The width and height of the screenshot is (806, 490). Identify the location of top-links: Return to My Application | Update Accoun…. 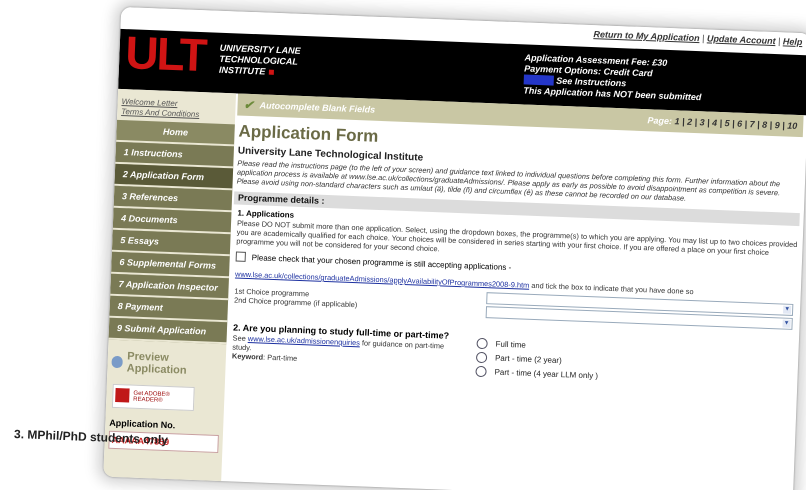
(697, 38).